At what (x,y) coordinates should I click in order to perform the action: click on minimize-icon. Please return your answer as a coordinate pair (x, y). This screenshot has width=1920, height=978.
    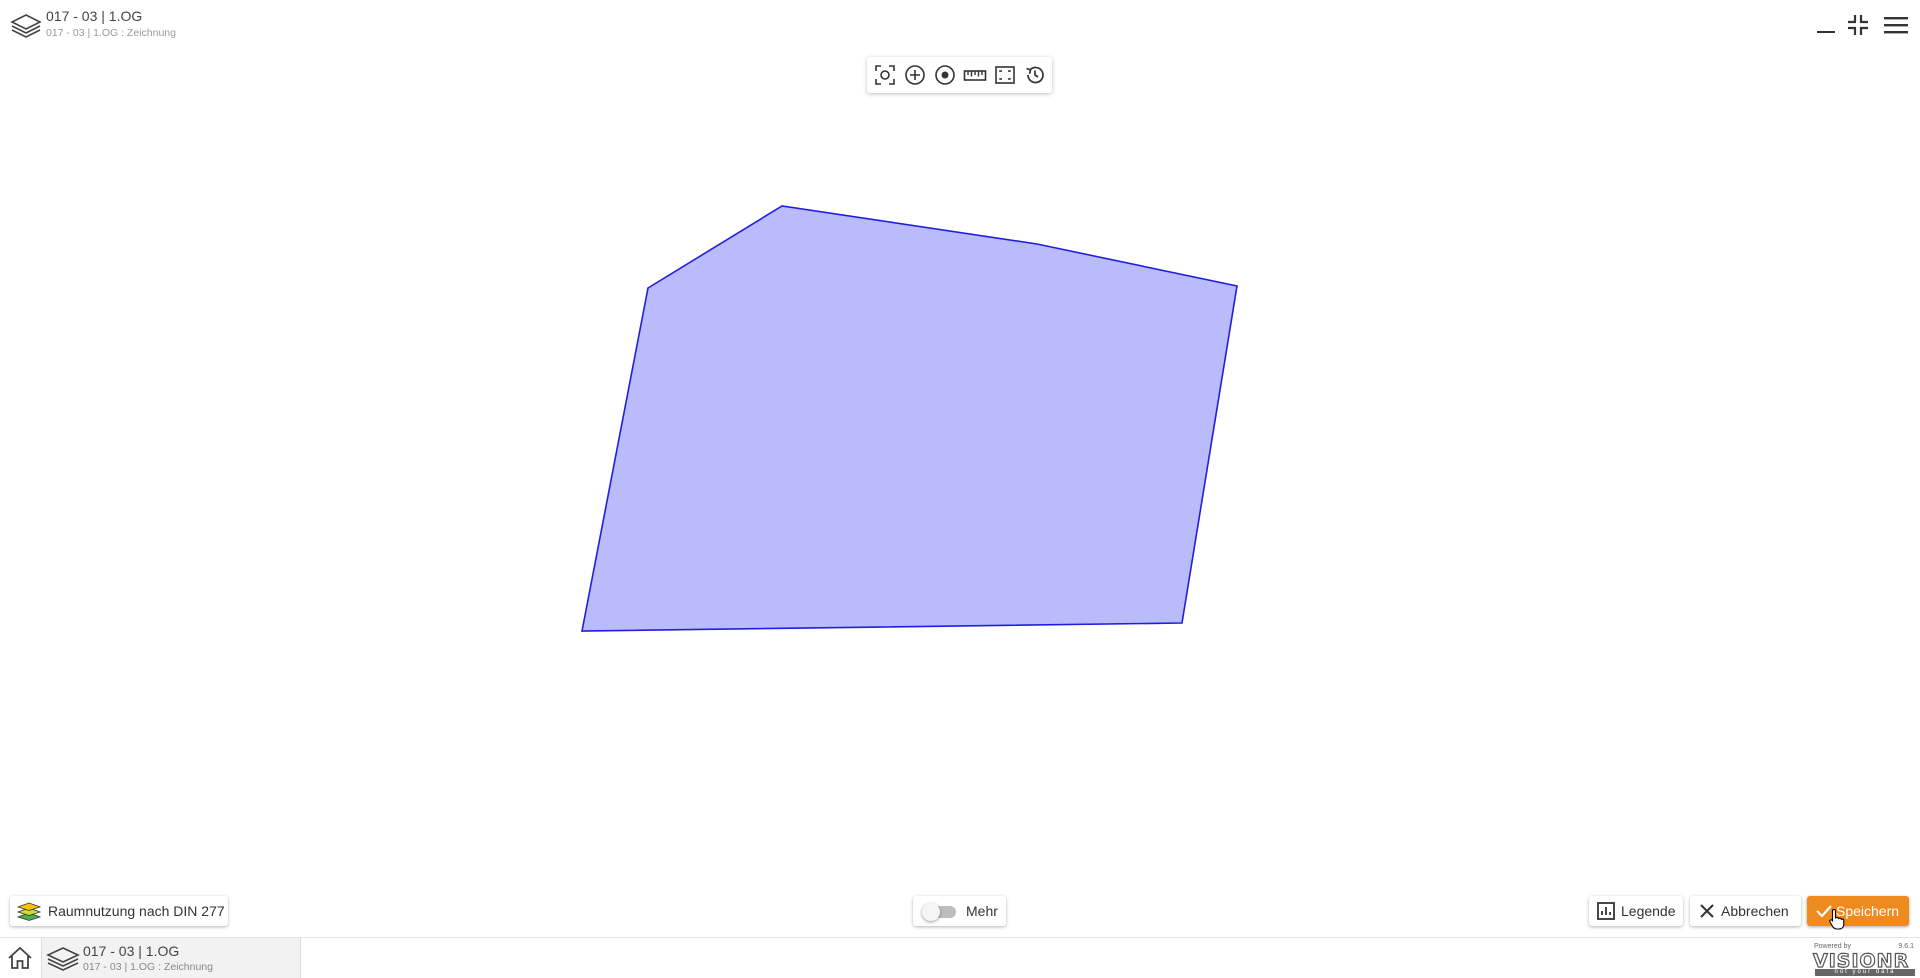
    Looking at the image, I should click on (1826, 32).